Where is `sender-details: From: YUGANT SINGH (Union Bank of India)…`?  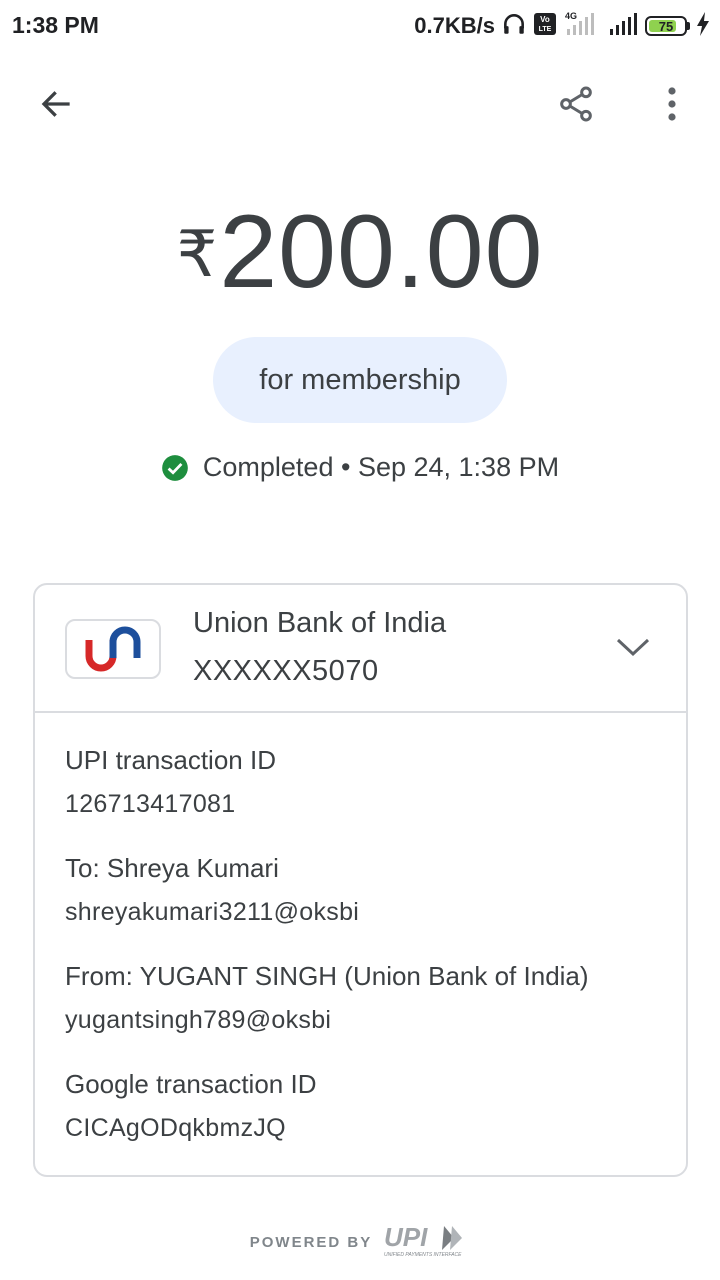
sender-details: From: YUGANT SINGH (Union Bank of India)… is located at coordinates (327, 998).